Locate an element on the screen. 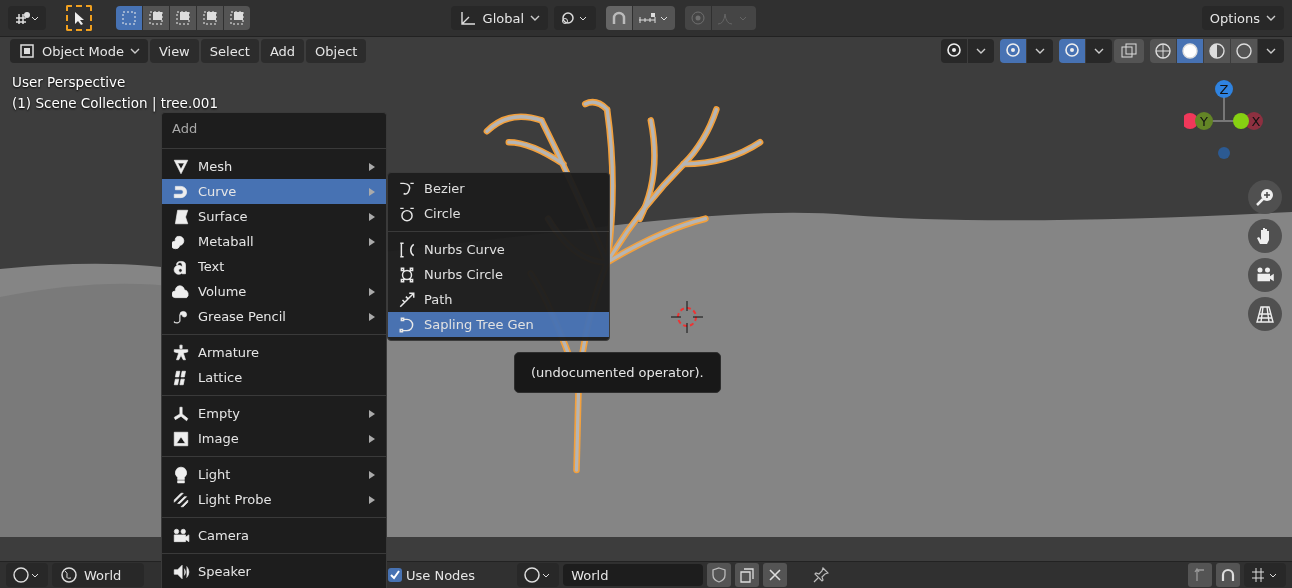 This screenshot has height=588, width=1292. path-icon is located at coordinates (407, 299).